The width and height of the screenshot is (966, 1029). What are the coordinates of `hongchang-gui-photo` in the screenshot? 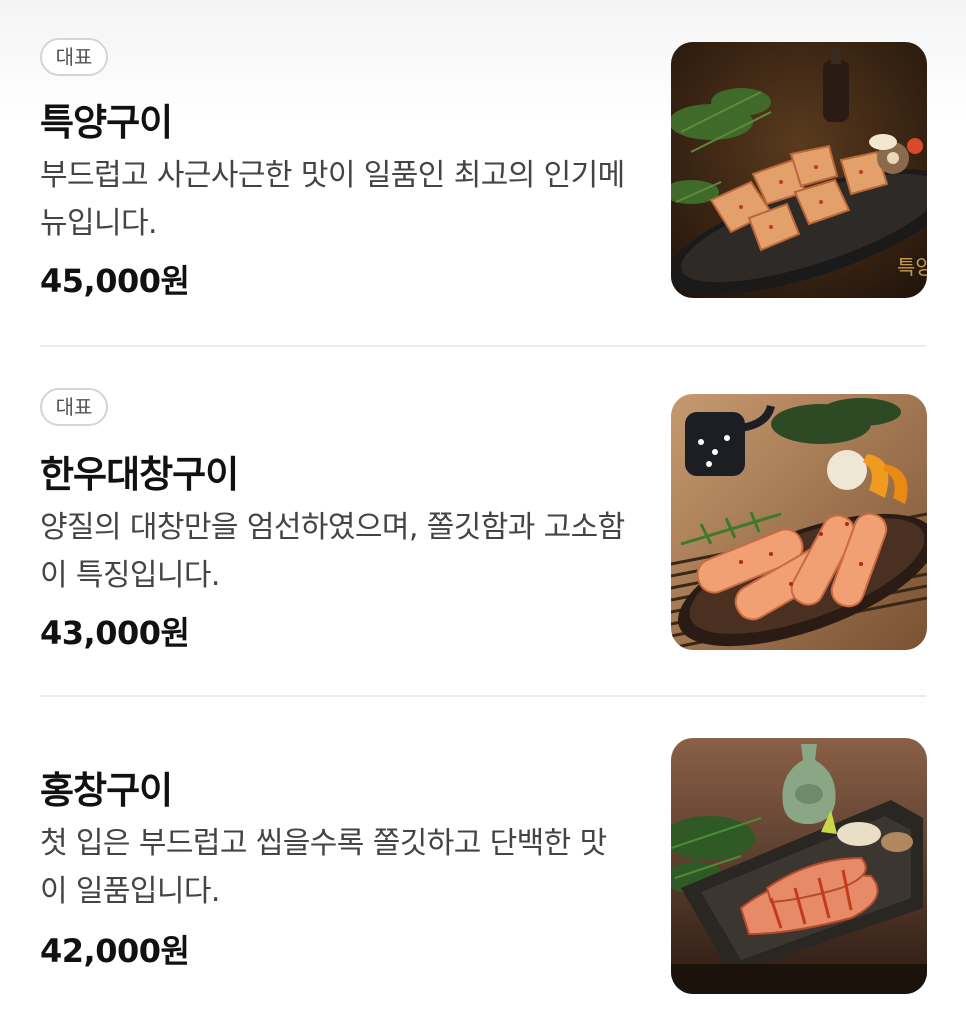 It's located at (799, 866).